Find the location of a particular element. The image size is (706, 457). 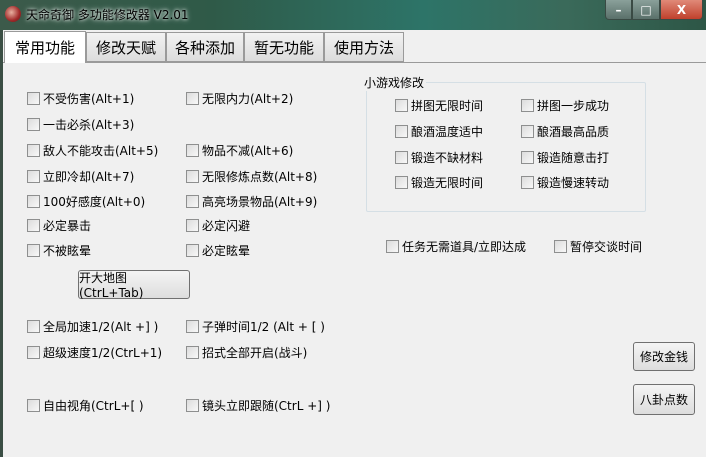

checkbox-label: 拼图无限时间 is located at coordinates (447, 105).